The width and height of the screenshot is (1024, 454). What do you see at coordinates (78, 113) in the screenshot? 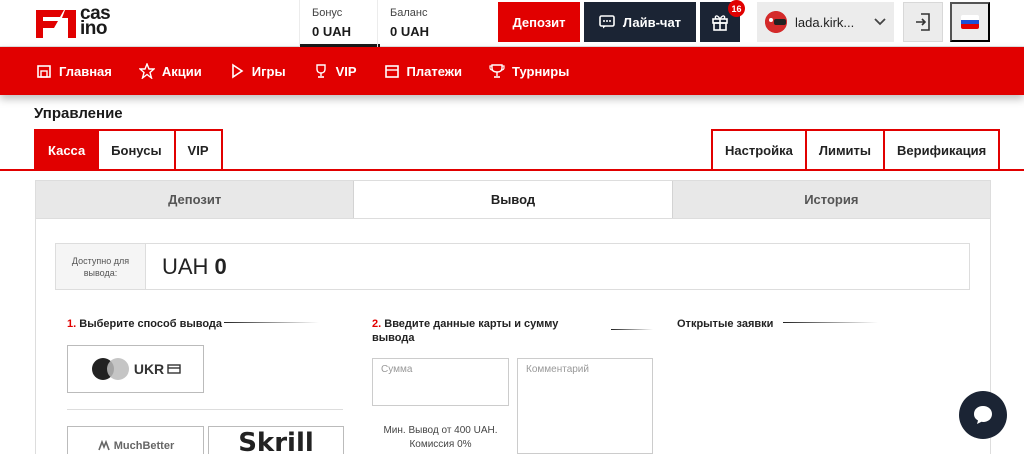
I see `page-title: Управление` at bounding box center [78, 113].